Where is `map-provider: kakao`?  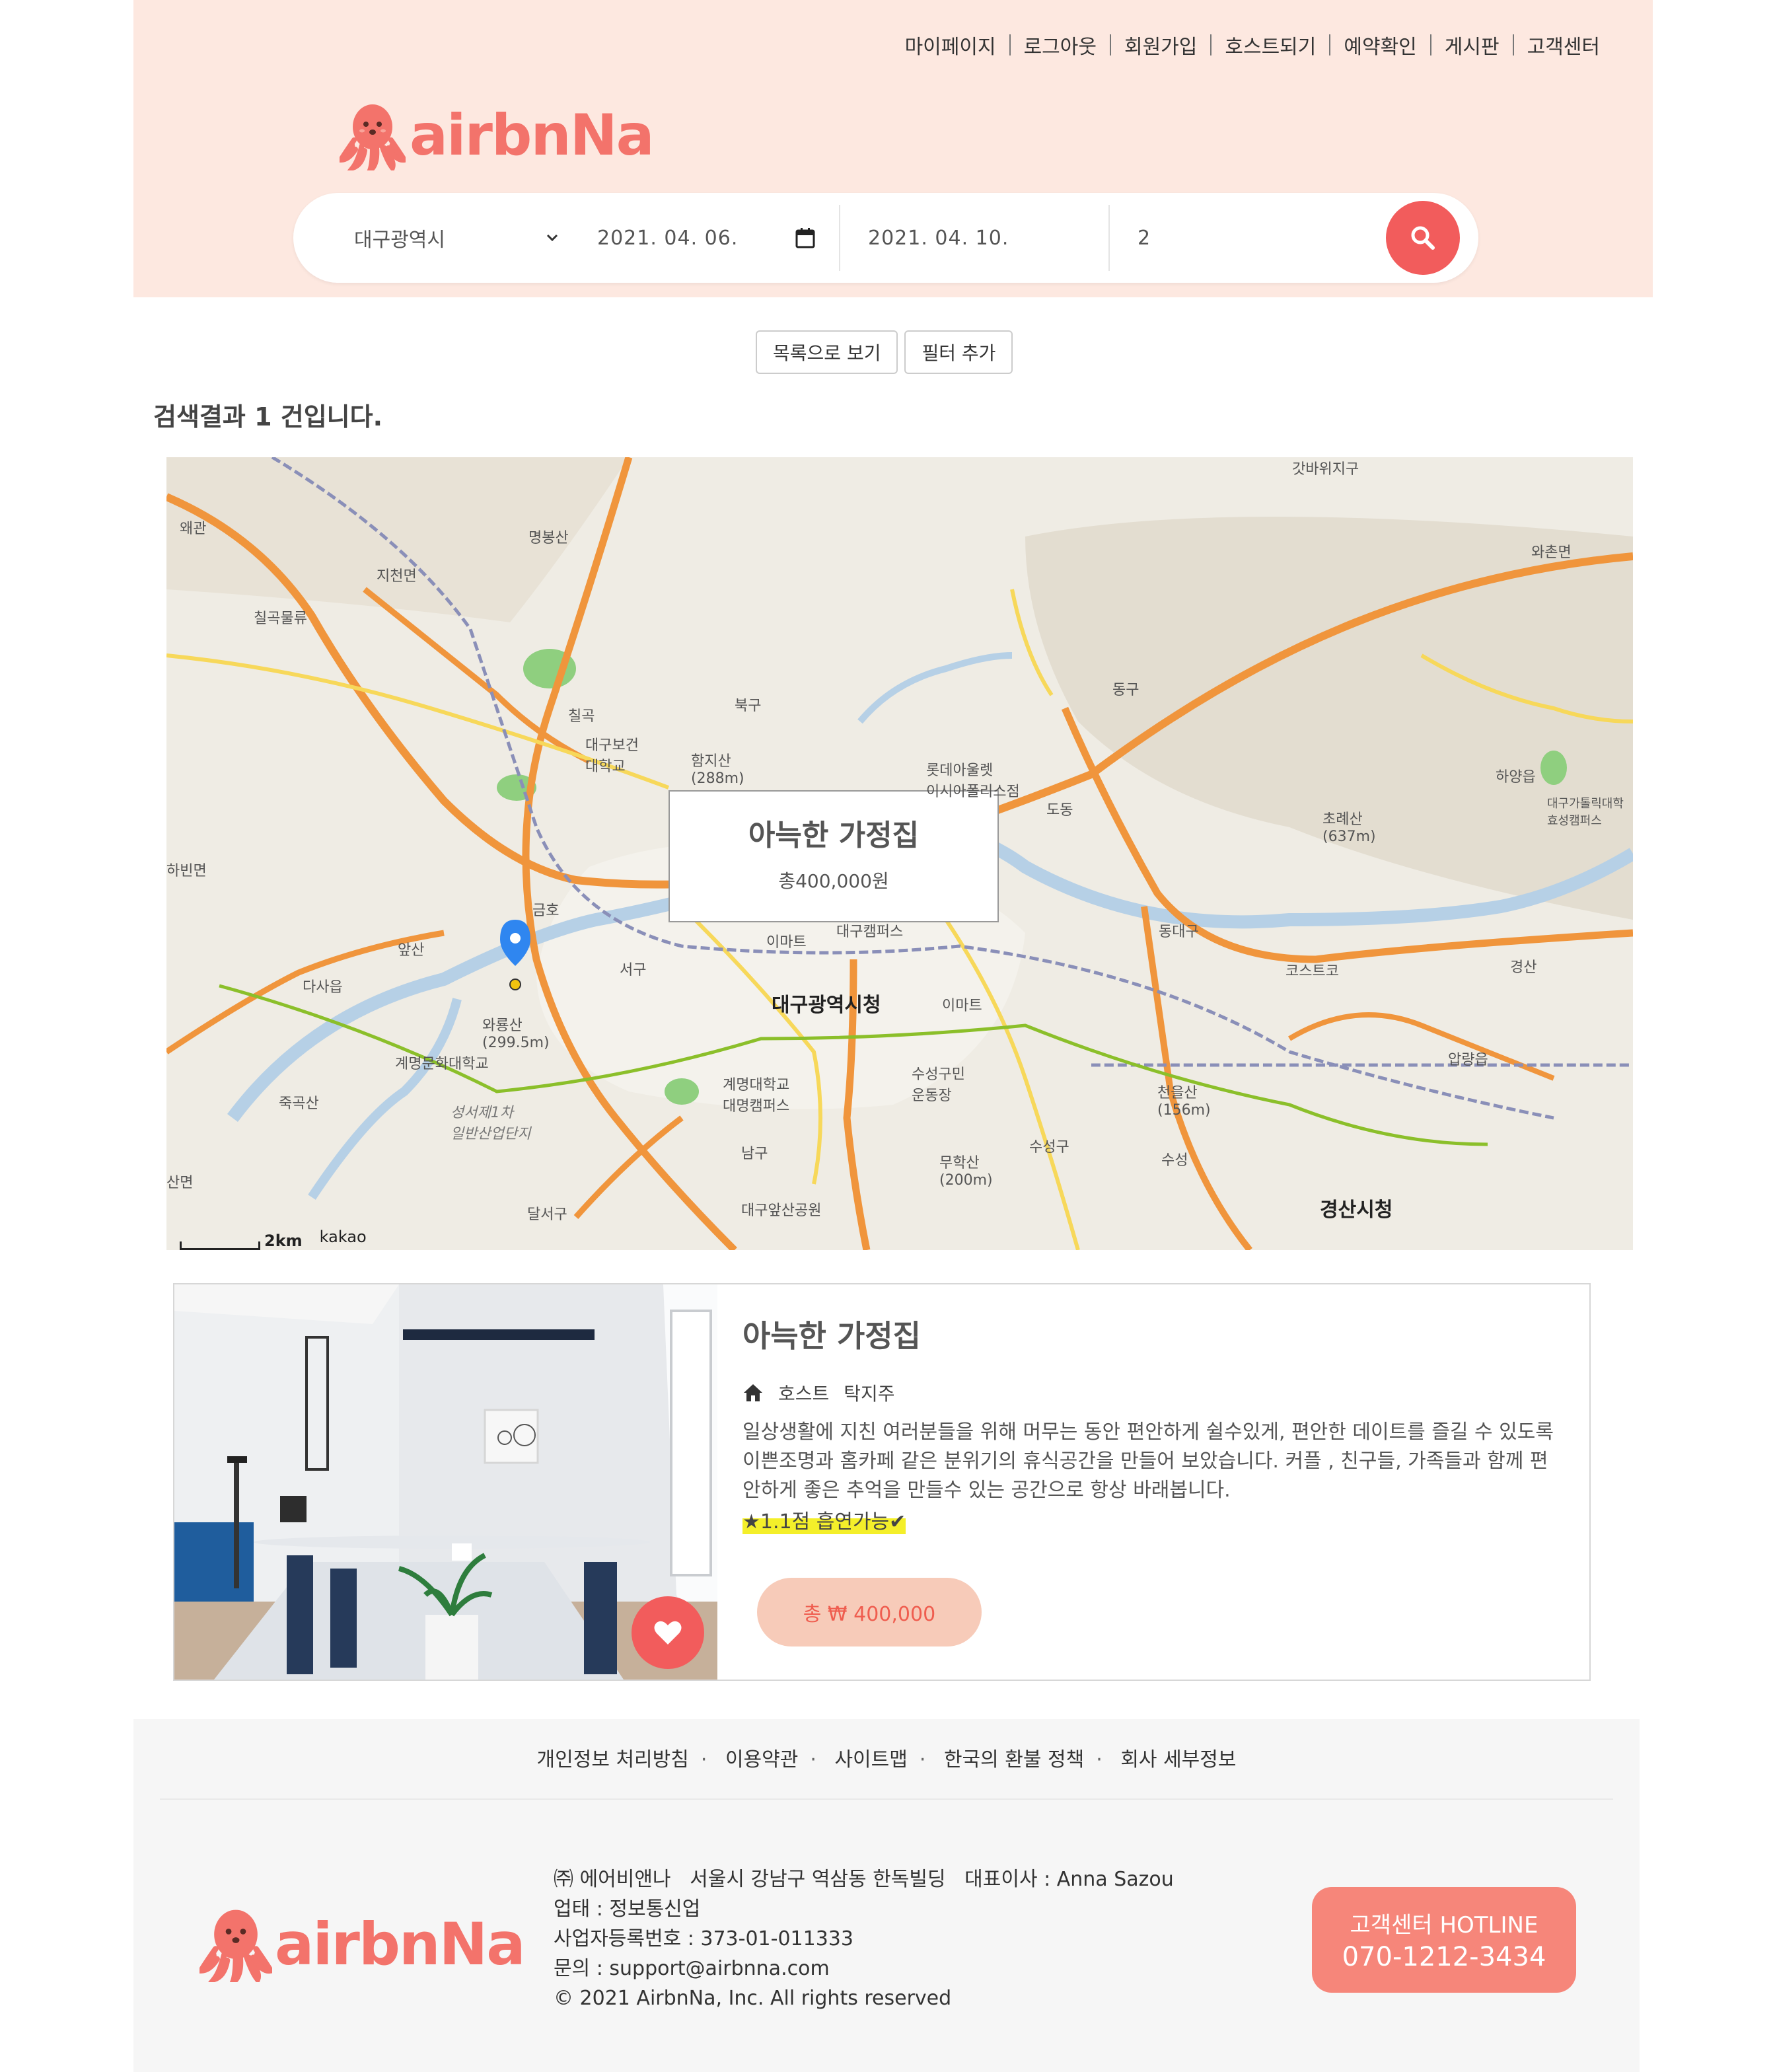 map-provider: kakao is located at coordinates (343, 1237).